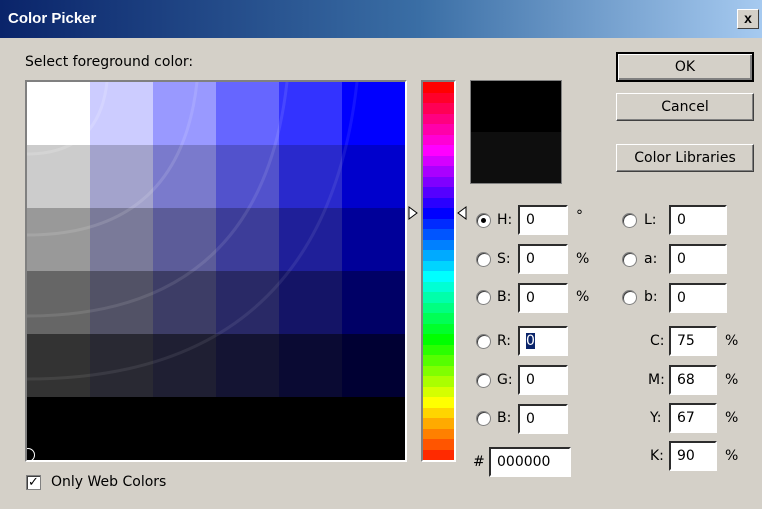 This screenshot has width=762, height=509. Describe the element at coordinates (543, 298) in the screenshot. I see `b-hsb-field: 0` at that location.